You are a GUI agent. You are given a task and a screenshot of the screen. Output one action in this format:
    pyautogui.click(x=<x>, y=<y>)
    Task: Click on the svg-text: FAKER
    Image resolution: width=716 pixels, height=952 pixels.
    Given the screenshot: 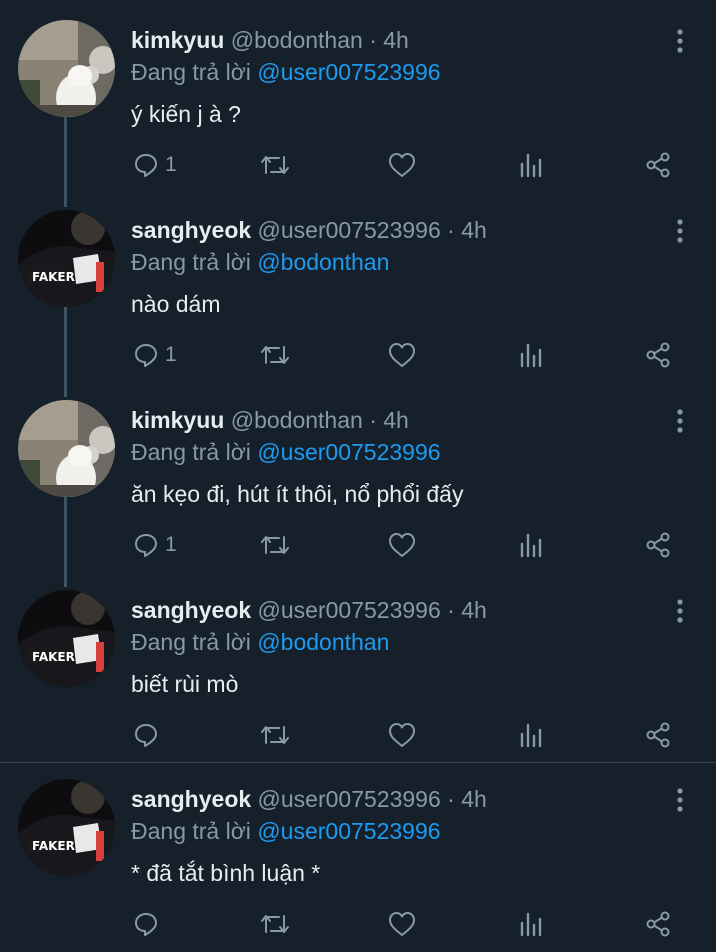 What is the action you would take?
    pyautogui.click(x=53, y=657)
    